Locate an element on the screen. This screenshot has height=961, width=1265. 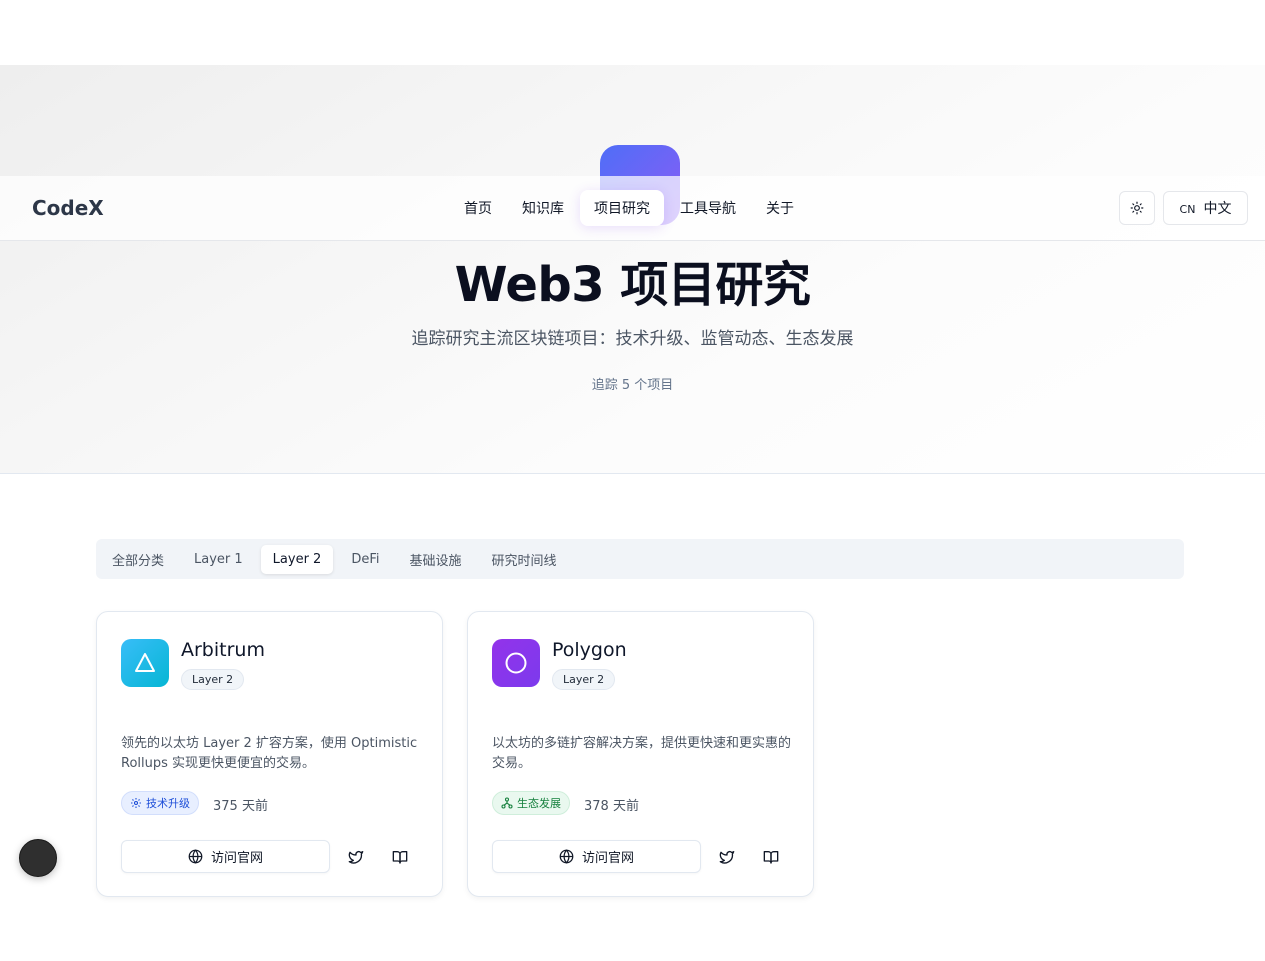
status-label: 生态发展 is located at coordinates (539, 803).